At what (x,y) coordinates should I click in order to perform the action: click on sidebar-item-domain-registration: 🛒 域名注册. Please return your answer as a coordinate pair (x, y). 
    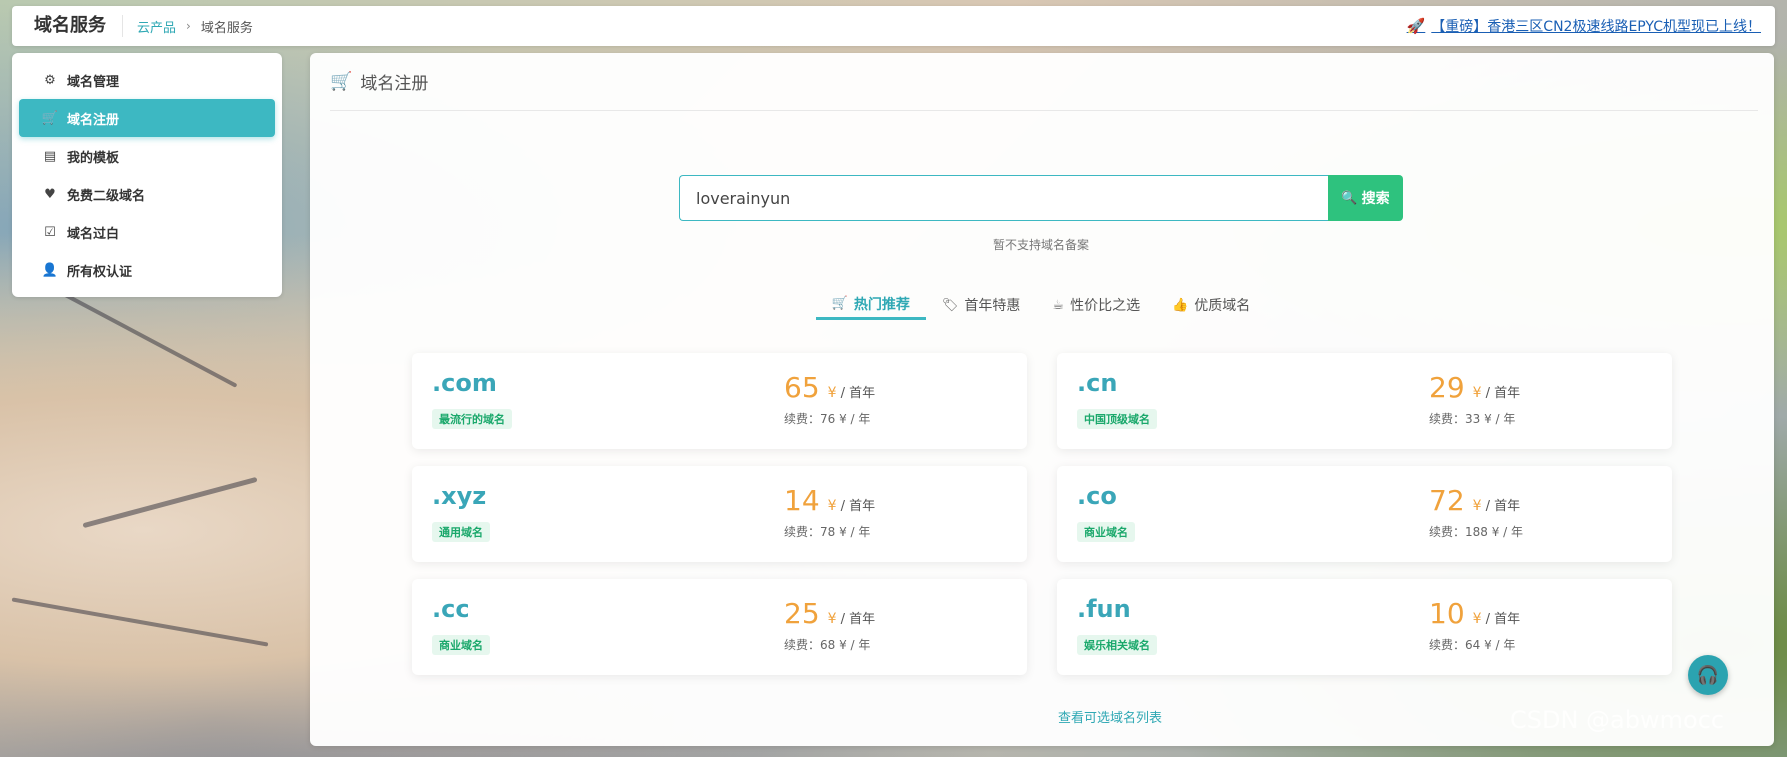
    Looking at the image, I should click on (147, 118).